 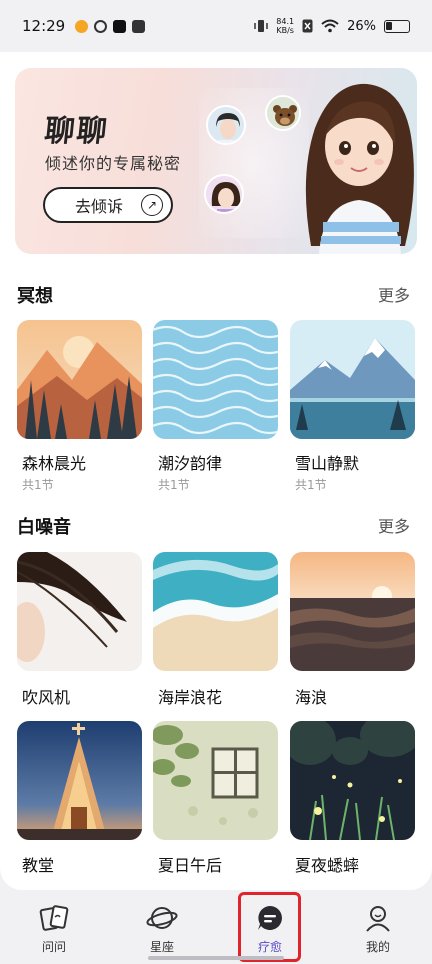 I want to click on weibo-icon, so click(x=82, y=26).